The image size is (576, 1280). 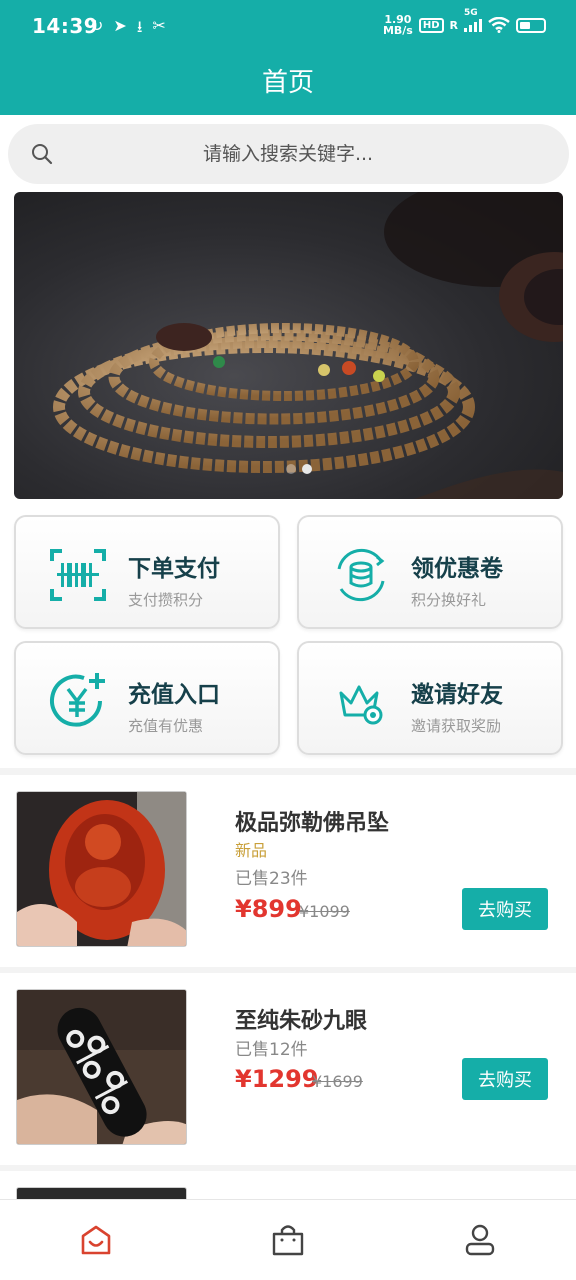 What do you see at coordinates (431, 25) in the screenshot?
I see `hd-icon: HD` at bounding box center [431, 25].